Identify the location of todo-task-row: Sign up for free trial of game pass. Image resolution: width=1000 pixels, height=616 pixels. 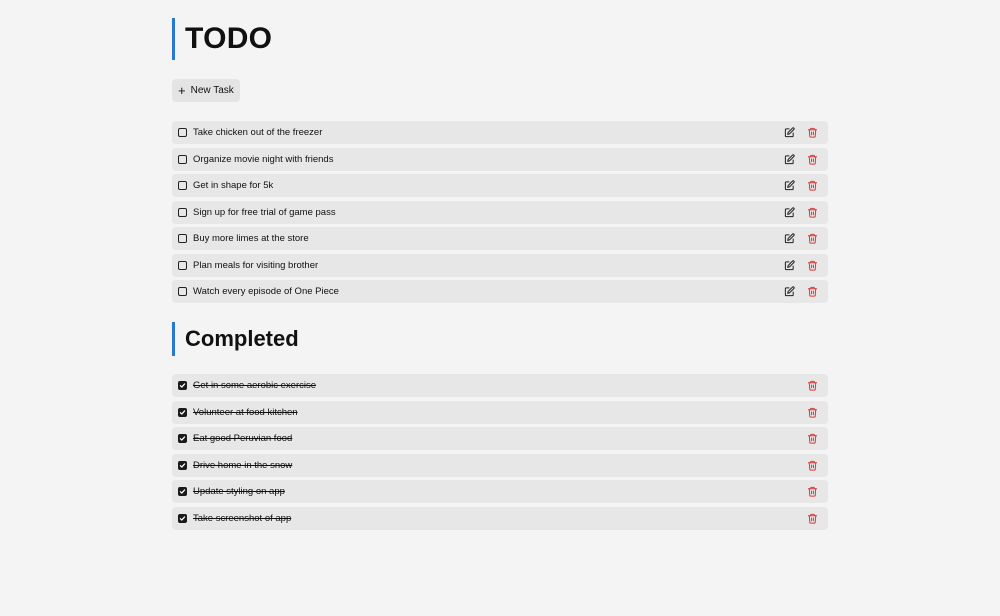
(500, 212).